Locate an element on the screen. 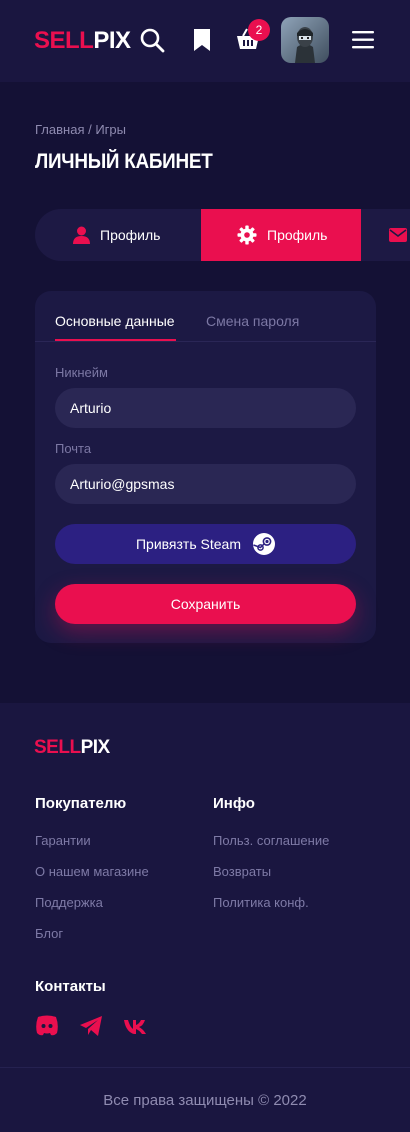  subtabs-divider is located at coordinates (205, 341).